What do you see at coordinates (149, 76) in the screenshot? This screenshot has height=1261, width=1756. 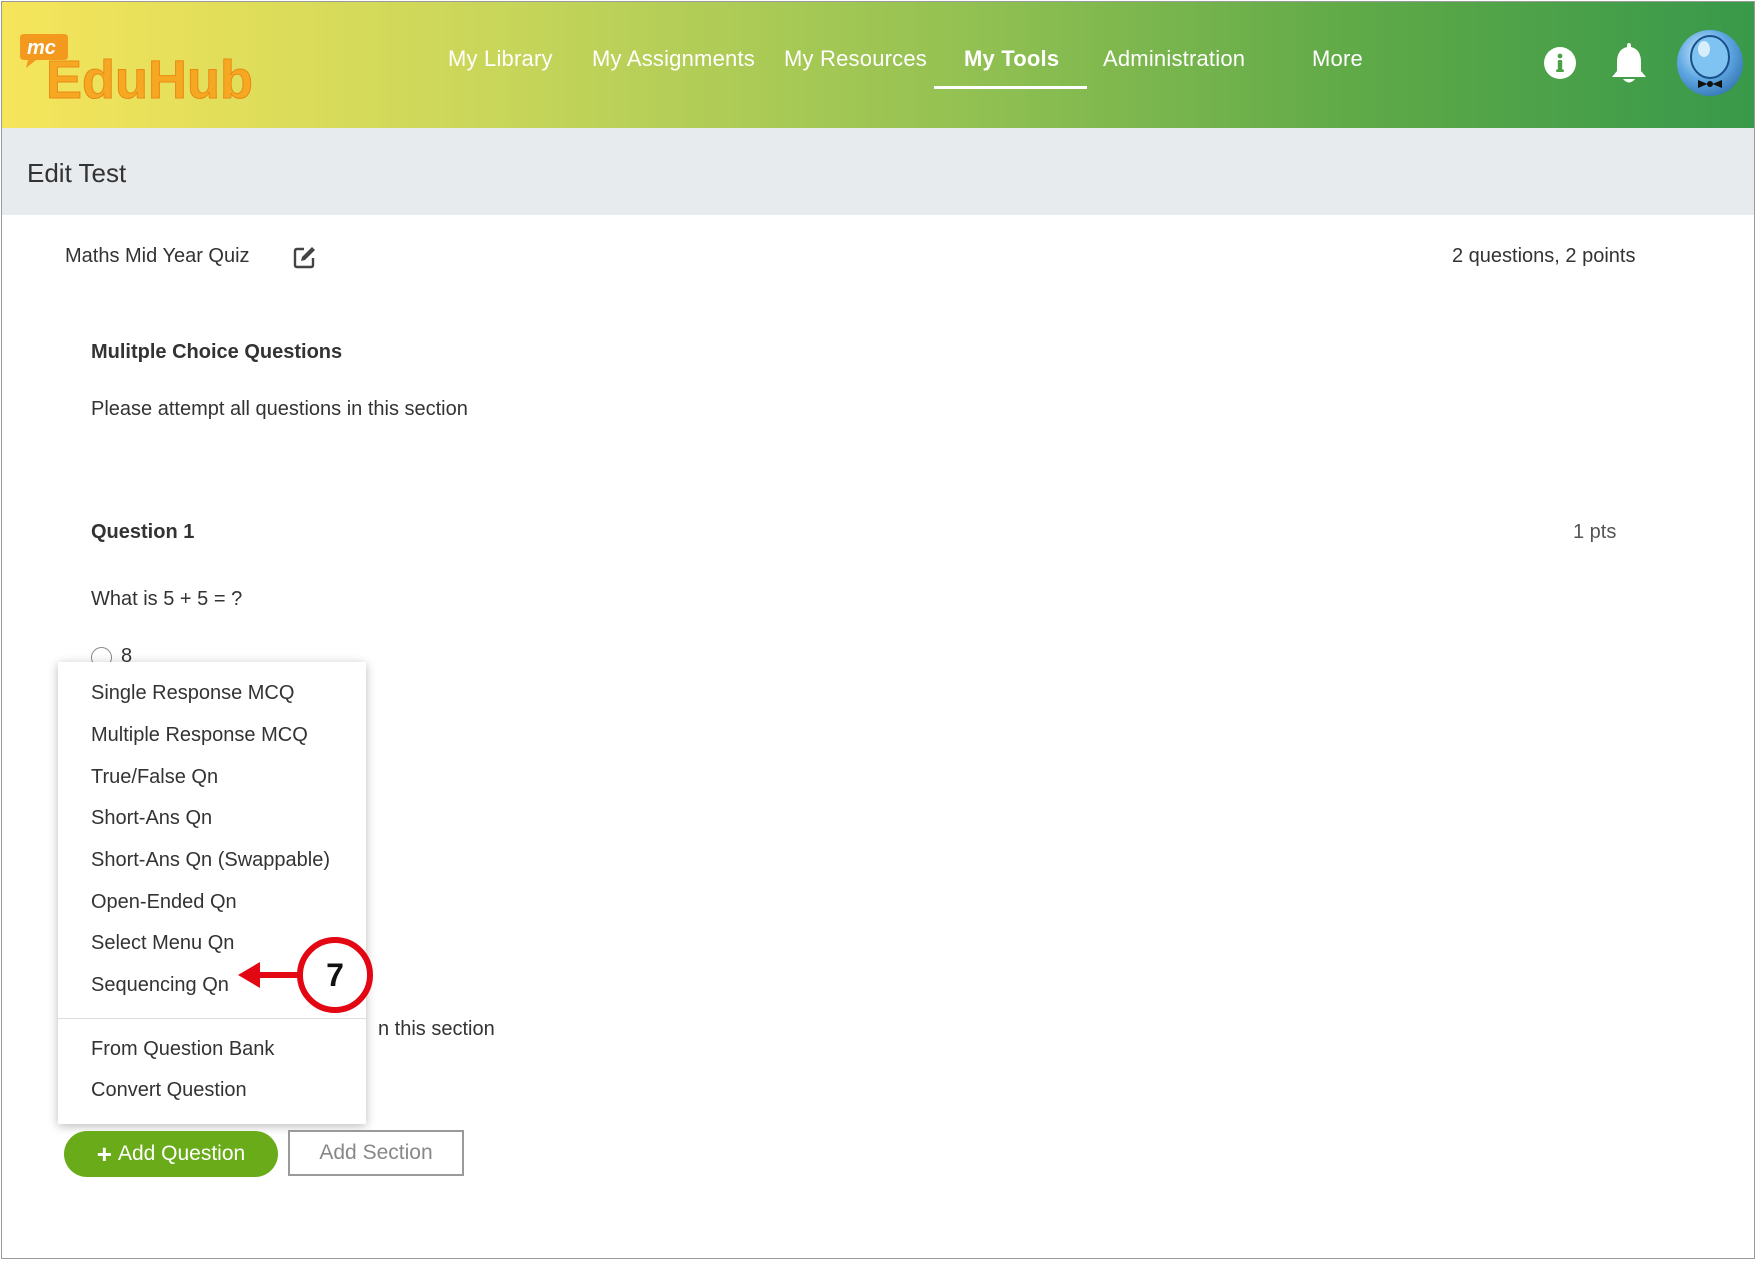 I see `svg-text: EduHub` at bounding box center [149, 76].